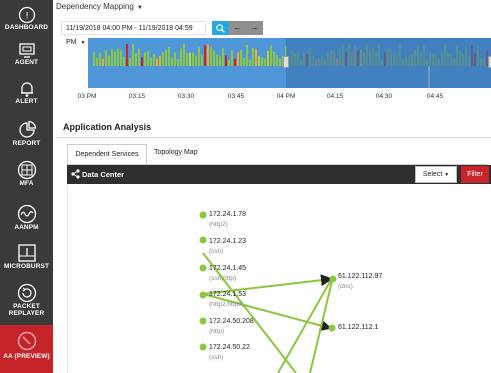 This screenshot has width=491, height=373. What do you see at coordinates (220, 28) in the screenshot?
I see `zoom-in-button` at bounding box center [220, 28].